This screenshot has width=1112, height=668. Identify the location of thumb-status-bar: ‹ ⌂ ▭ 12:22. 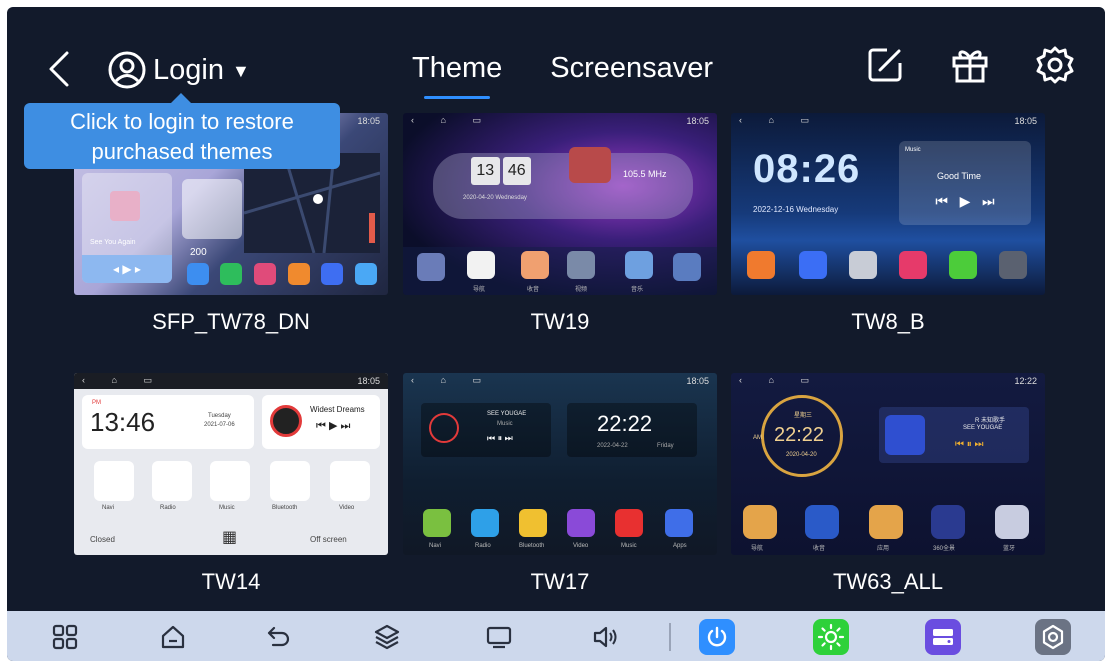
(888, 380).